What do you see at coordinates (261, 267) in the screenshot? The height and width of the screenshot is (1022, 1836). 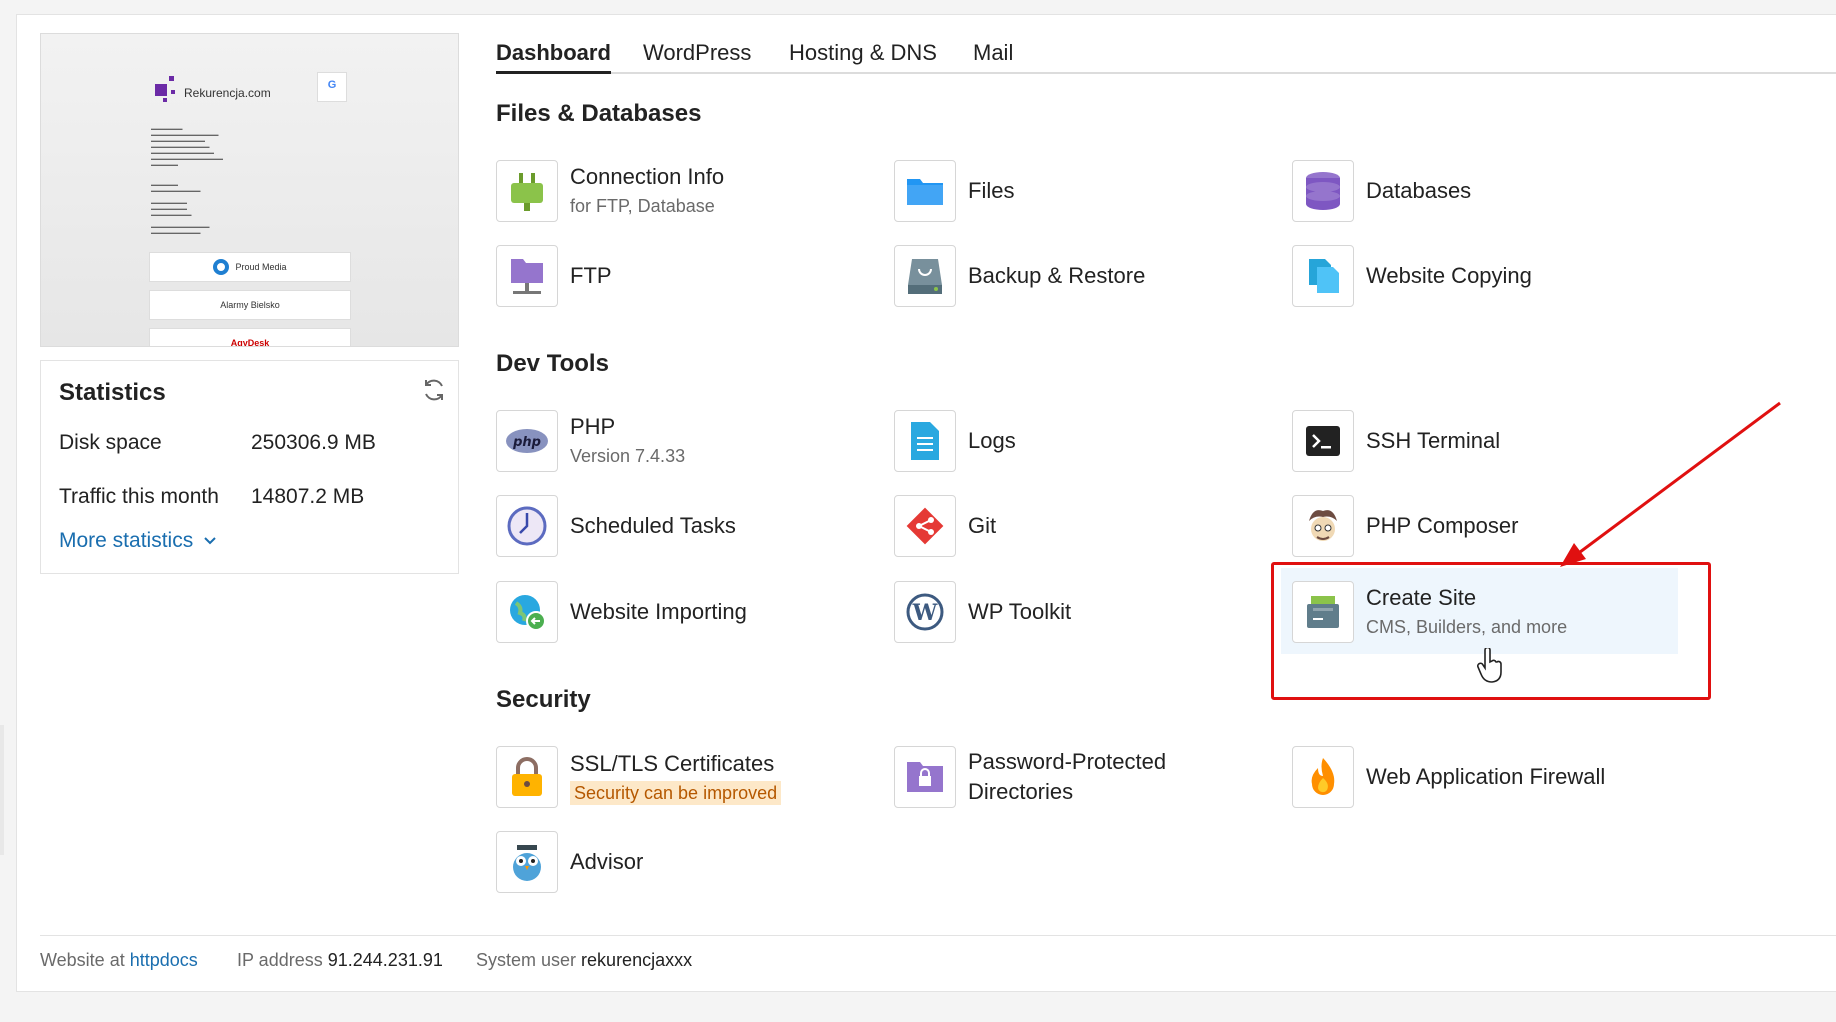 I see `partner-name: Proud Media` at bounding box center [261, 267].